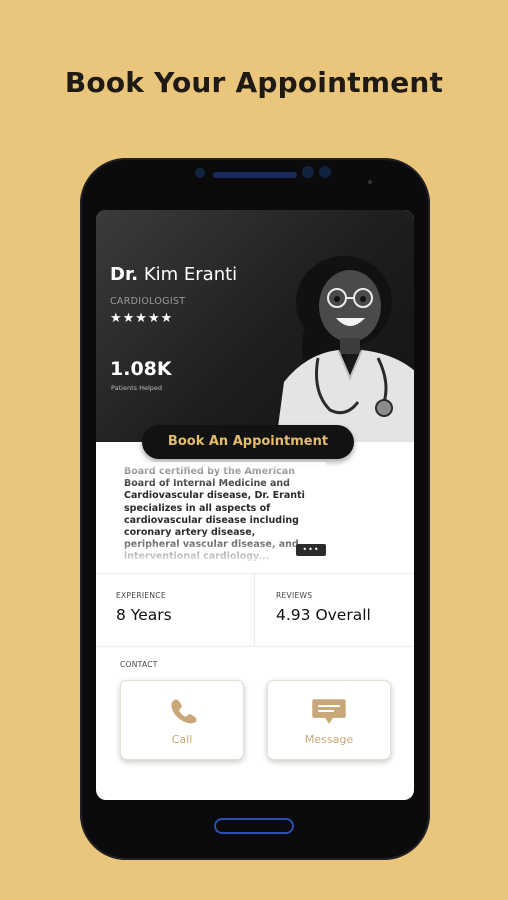 The height and width of the screenshot is (900, 508). Describe the element at coordinates (248, 442) in the screenshot. I see `book-appointment-button: Book An Appointment` at that location.